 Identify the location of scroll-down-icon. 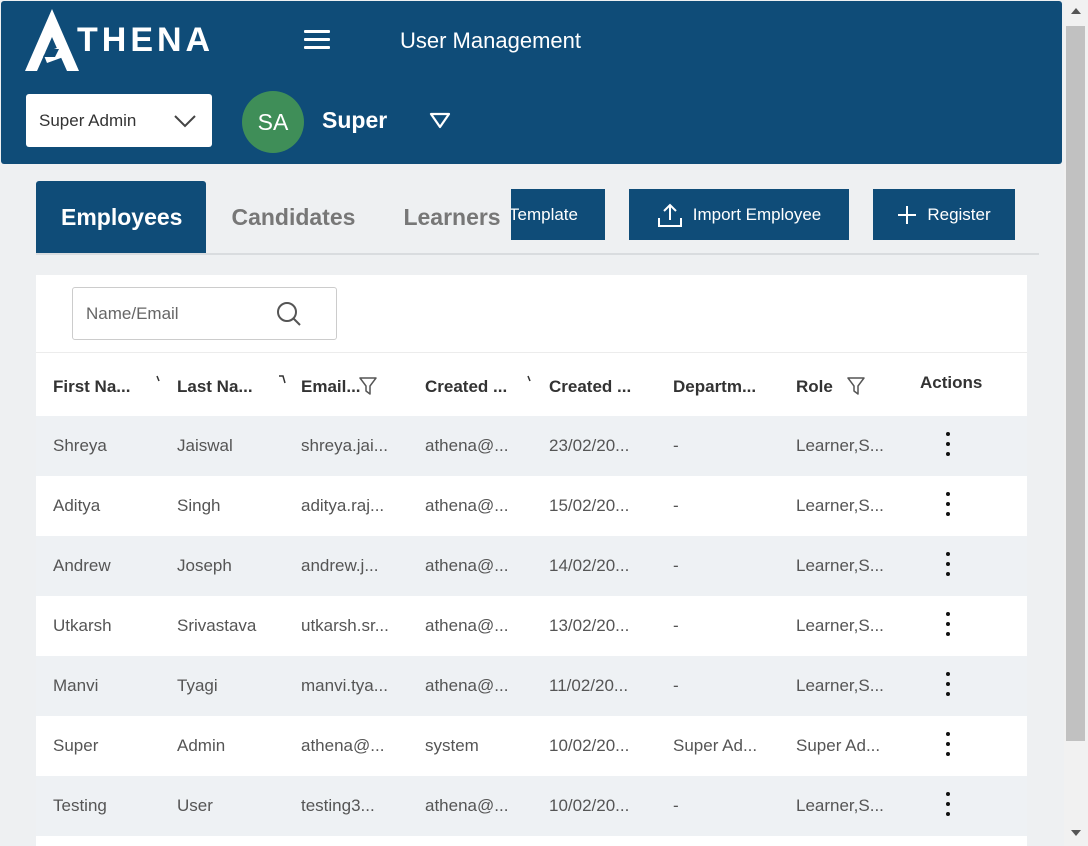
(1076, 833).